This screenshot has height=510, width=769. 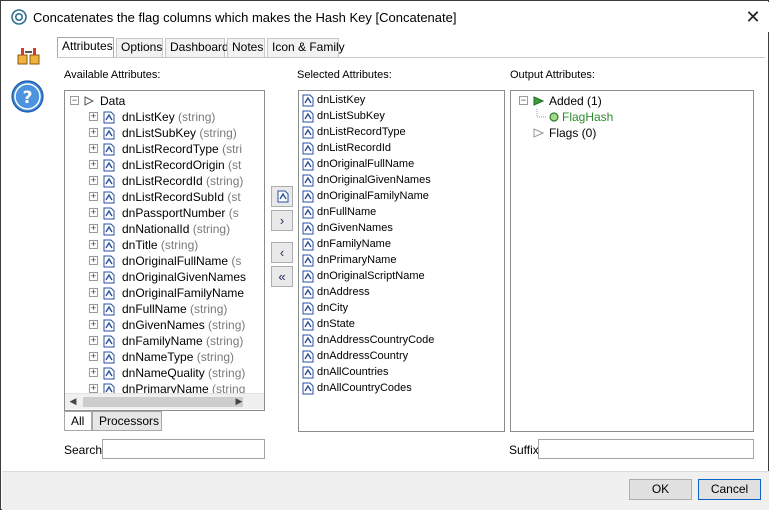 I want to click on attribute-text: dnListRecordType (stri, so click(x=182, y=149).